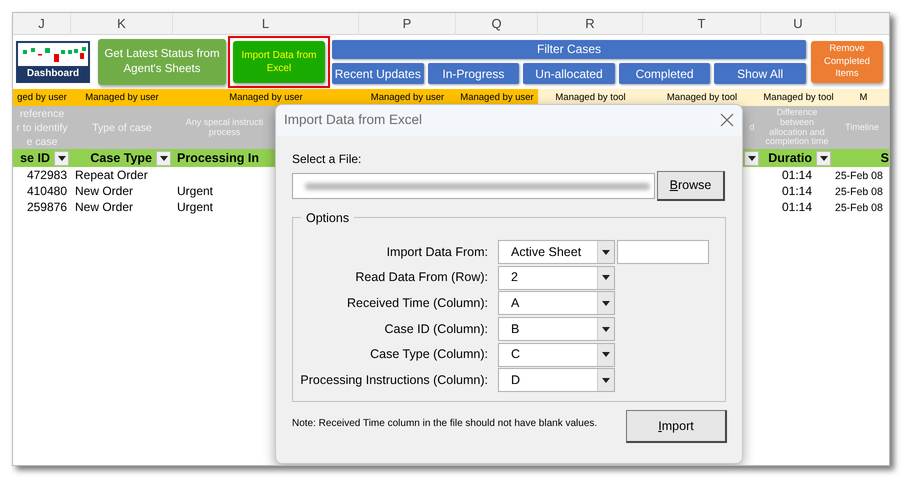  What do you see at coordinates (121, 23) in the screenshot?
I see `column-header: K` at bounding box center [121, 23].